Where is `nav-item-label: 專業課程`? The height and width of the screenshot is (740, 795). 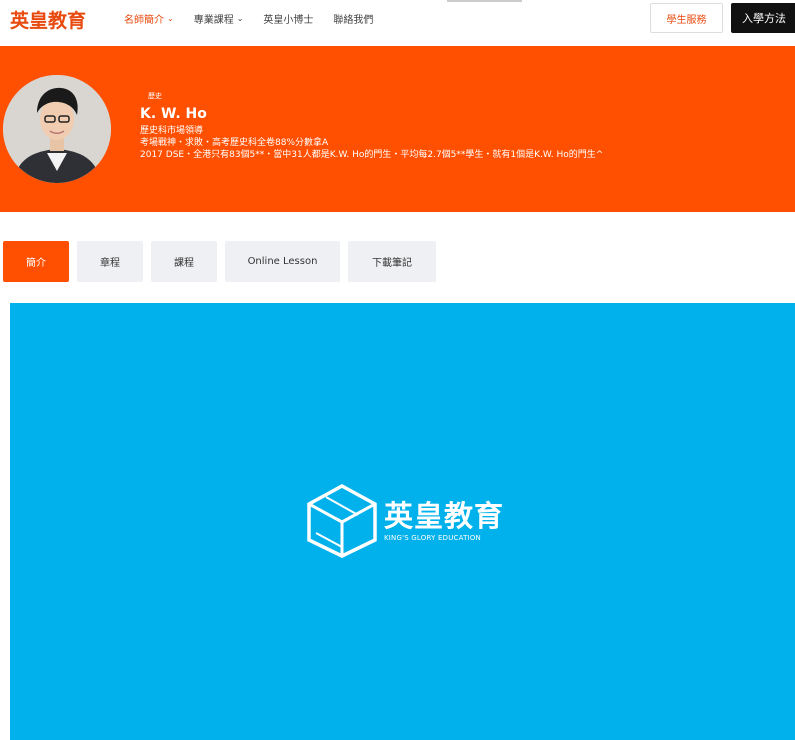
nav-item-label: 專業課程 is located at coordinates (213, 20).